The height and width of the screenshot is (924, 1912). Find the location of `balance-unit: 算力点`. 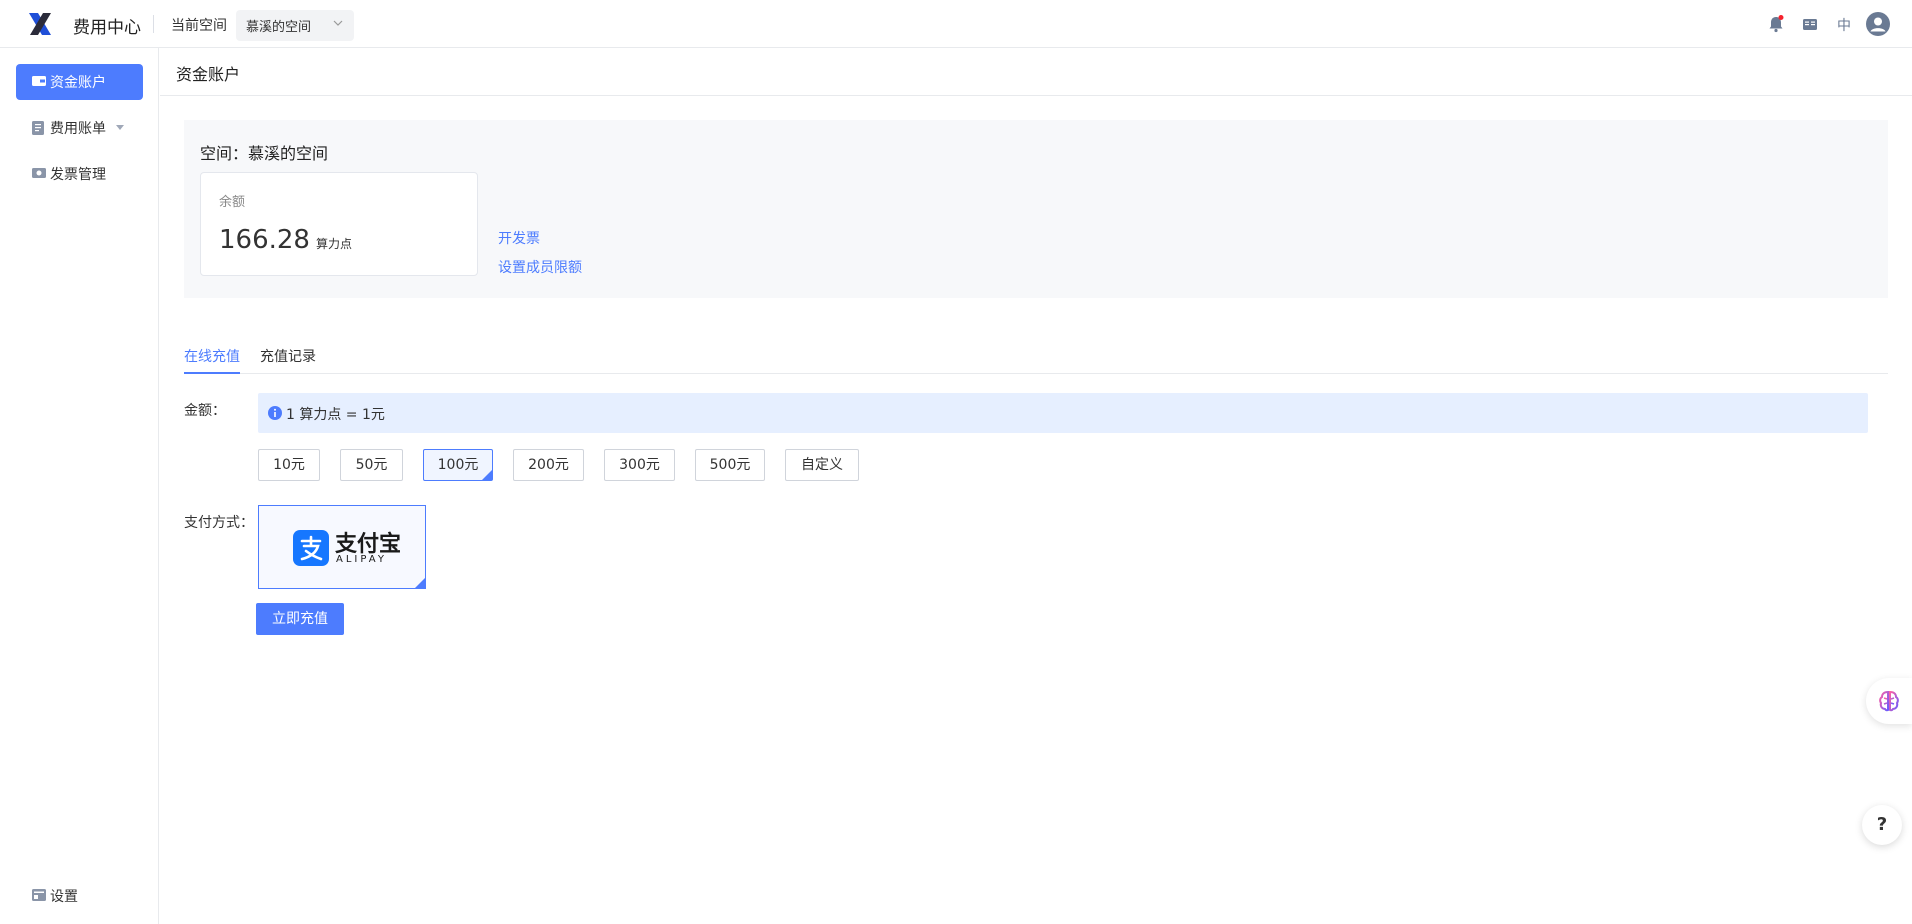

balance-unit: 算力点 is located at coordinates (333, 244).